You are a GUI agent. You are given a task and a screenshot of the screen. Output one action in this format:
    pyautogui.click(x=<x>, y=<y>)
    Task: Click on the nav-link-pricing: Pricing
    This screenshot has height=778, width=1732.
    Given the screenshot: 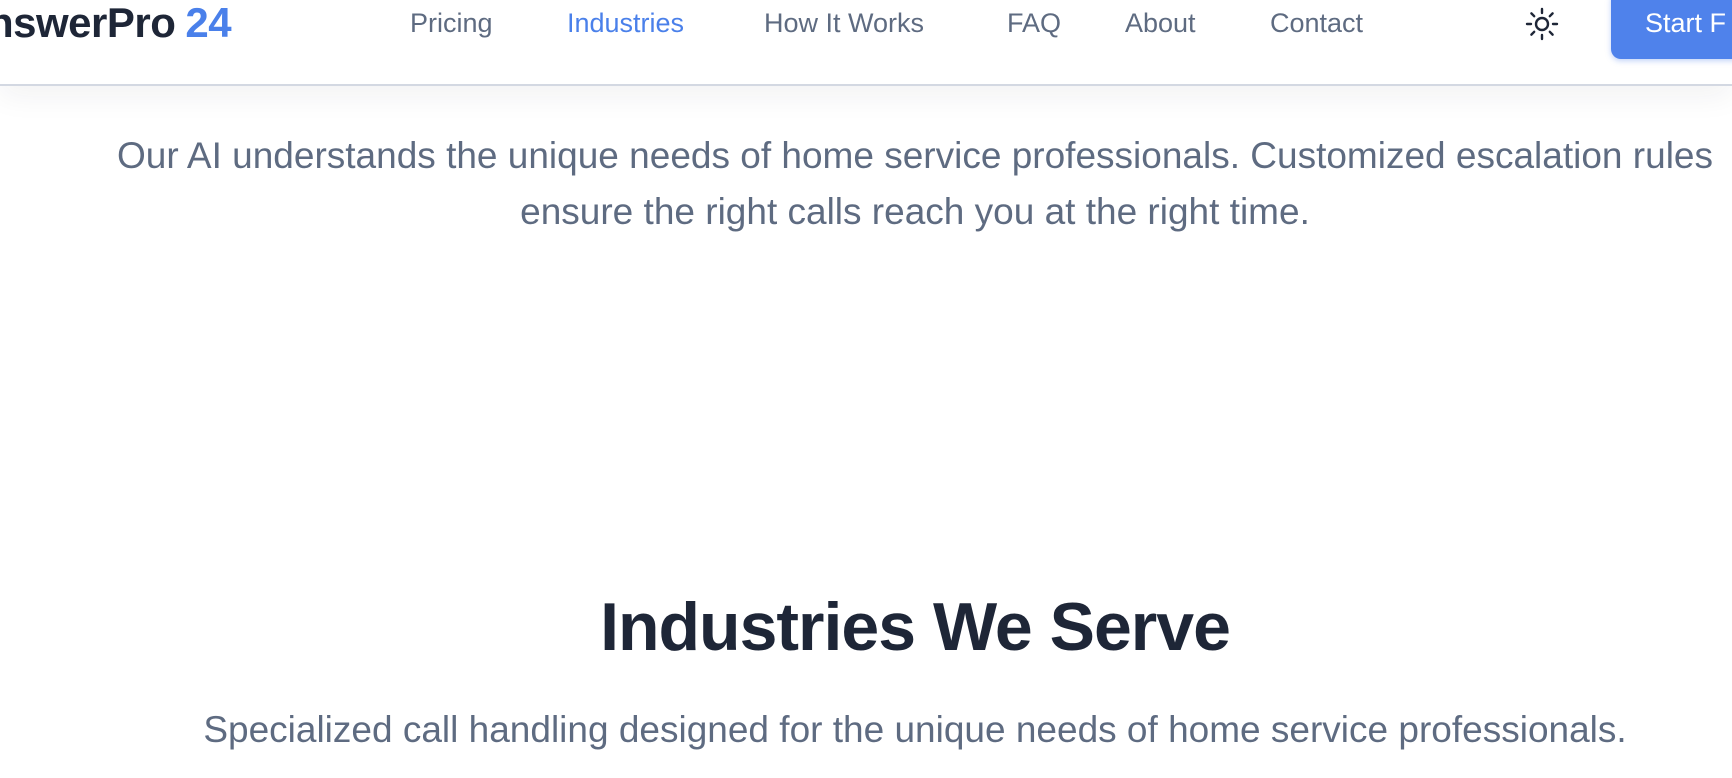 What is the action you would take?
    pyautogui.click(x=451, y=23)
    